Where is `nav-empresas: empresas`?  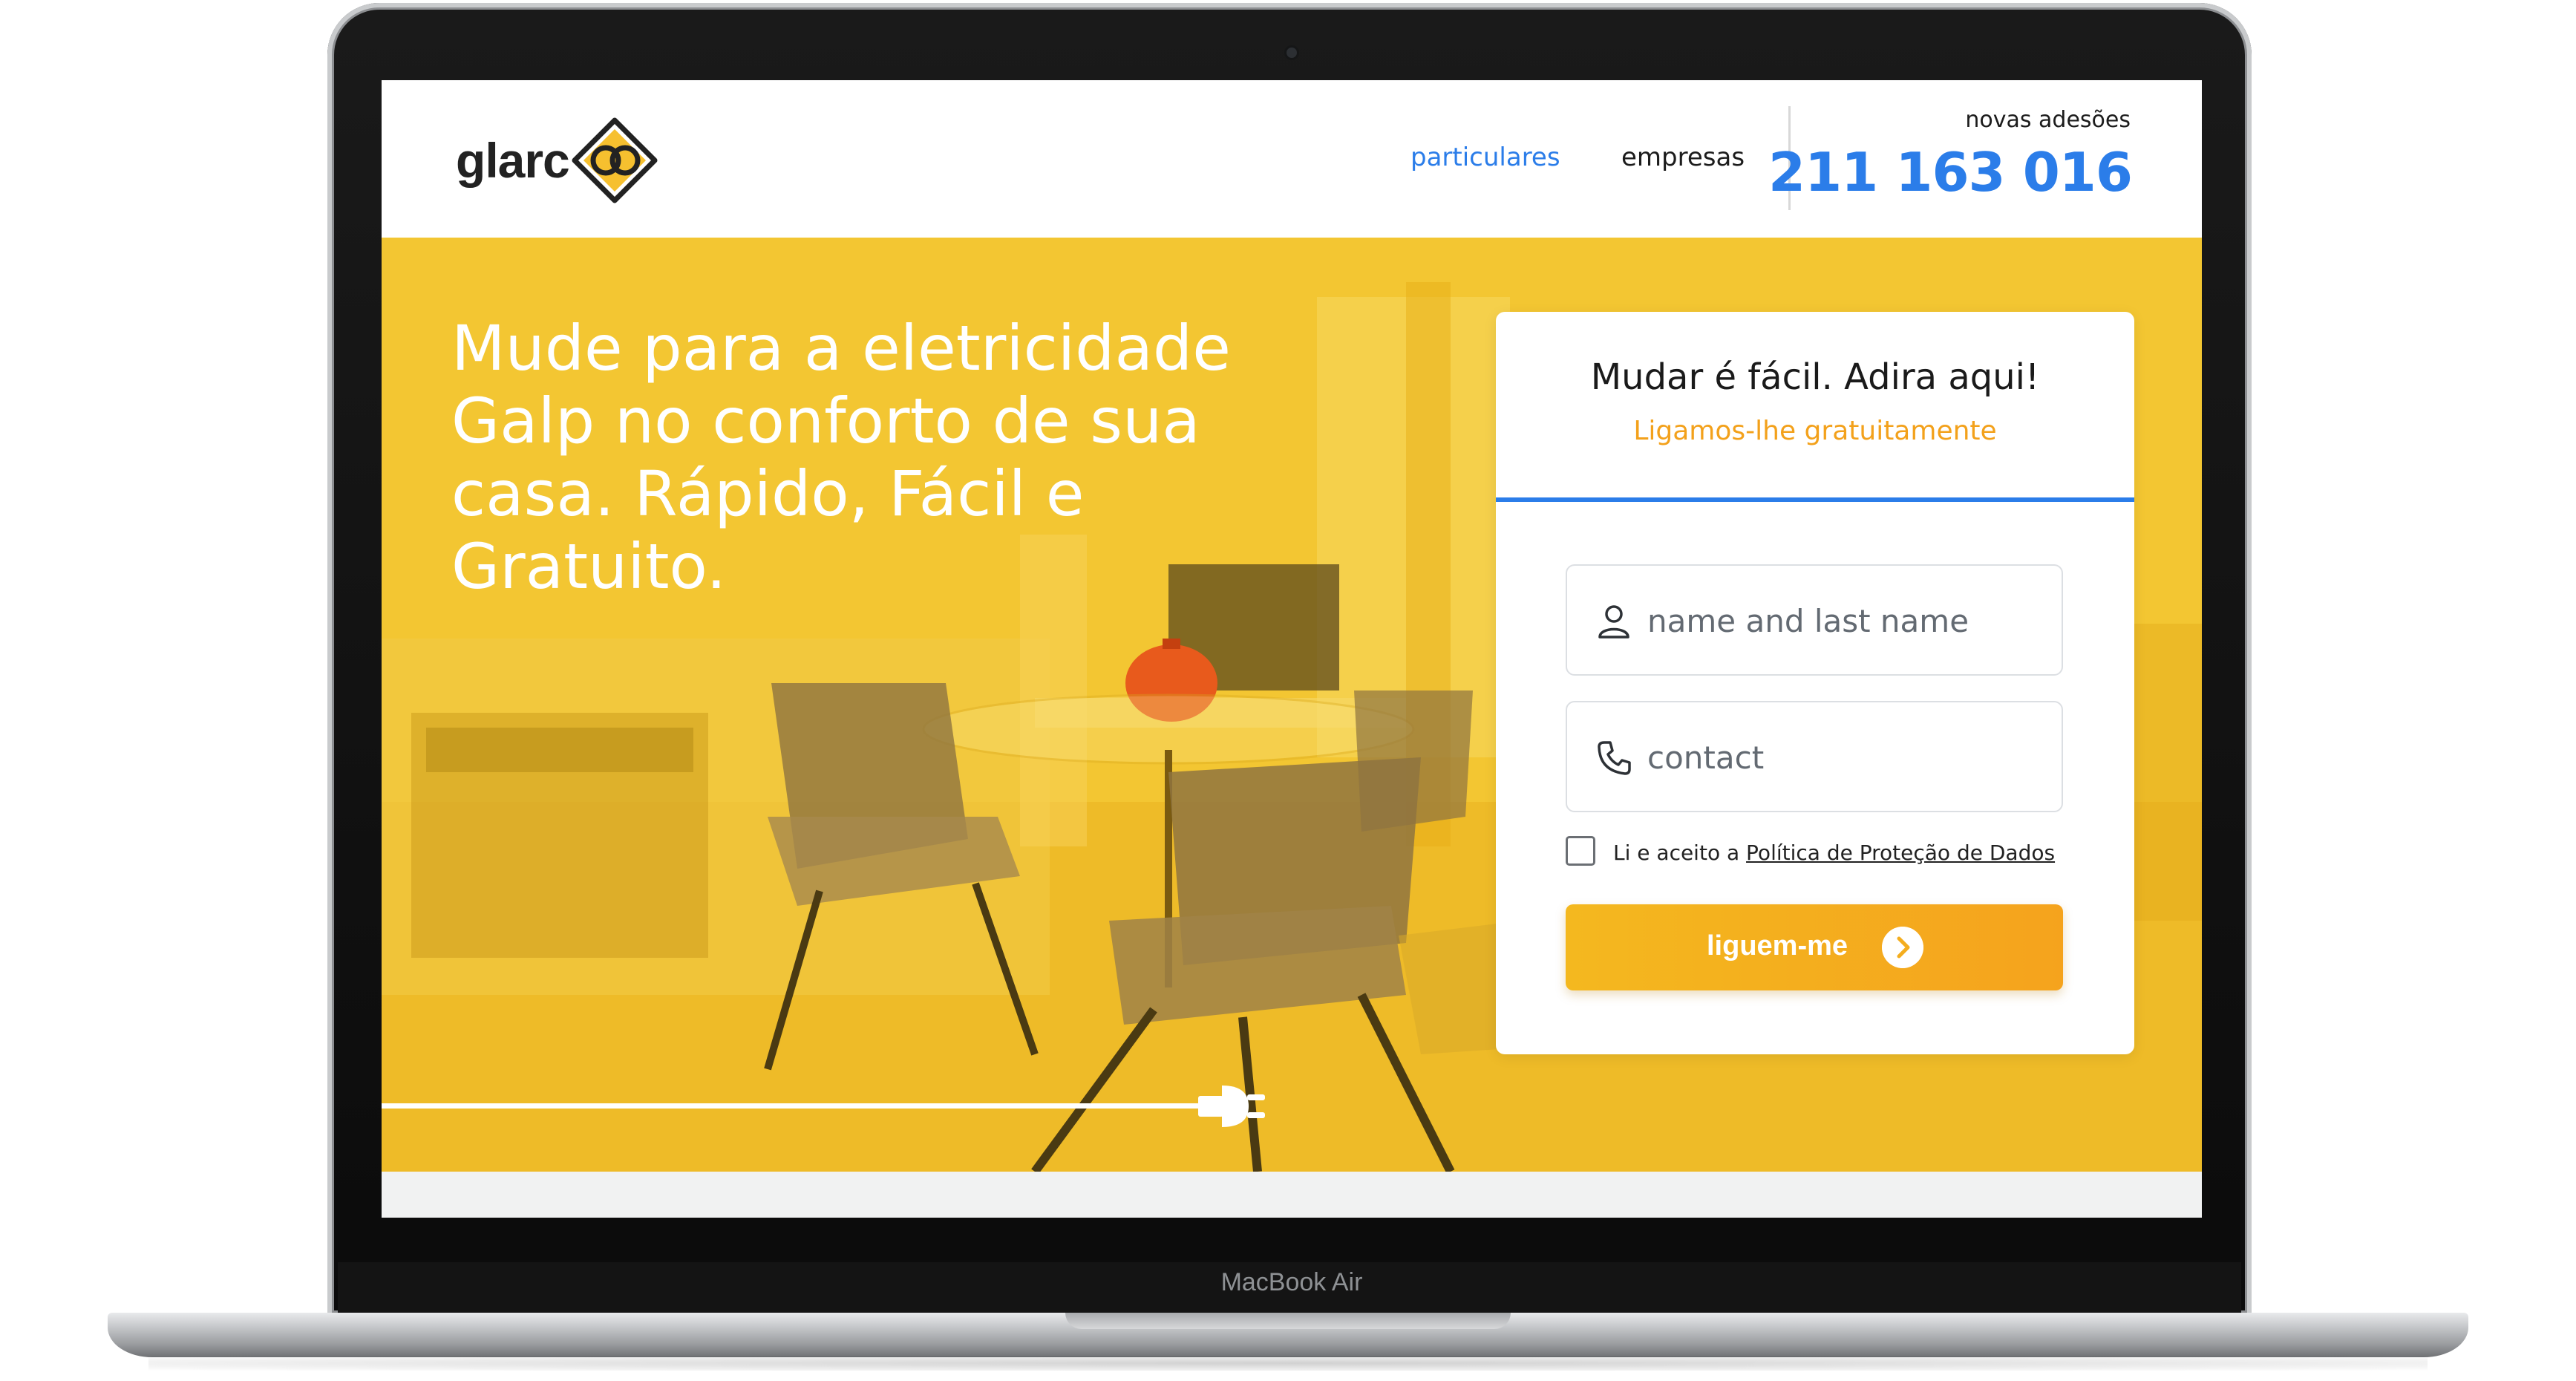
nav-empresas: empresas is located at coordinates (1683, 157).